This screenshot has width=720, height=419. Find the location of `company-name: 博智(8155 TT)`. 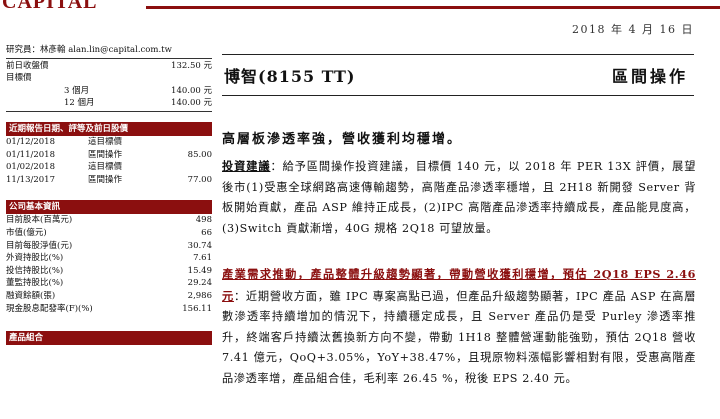

company-name: 博智(8155 TT) is located at coordinates (290, 76).